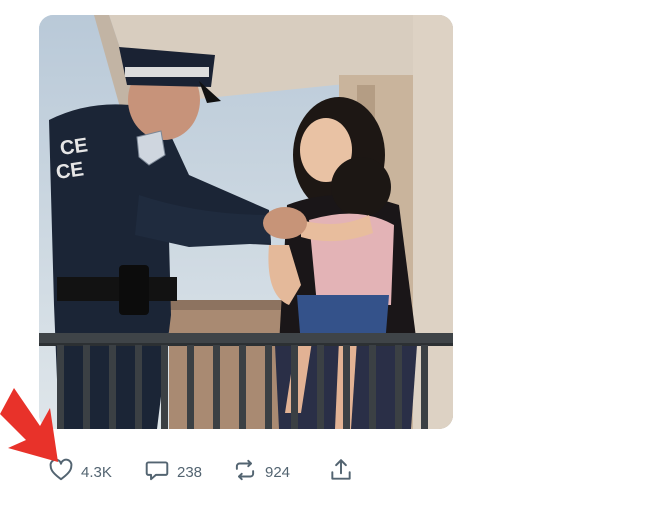 The image size is (672, 510). What do you see at coordinates (29, 425) in the screenshot?
I see `red-arrow-annotation` at bounding box center [29, 425].